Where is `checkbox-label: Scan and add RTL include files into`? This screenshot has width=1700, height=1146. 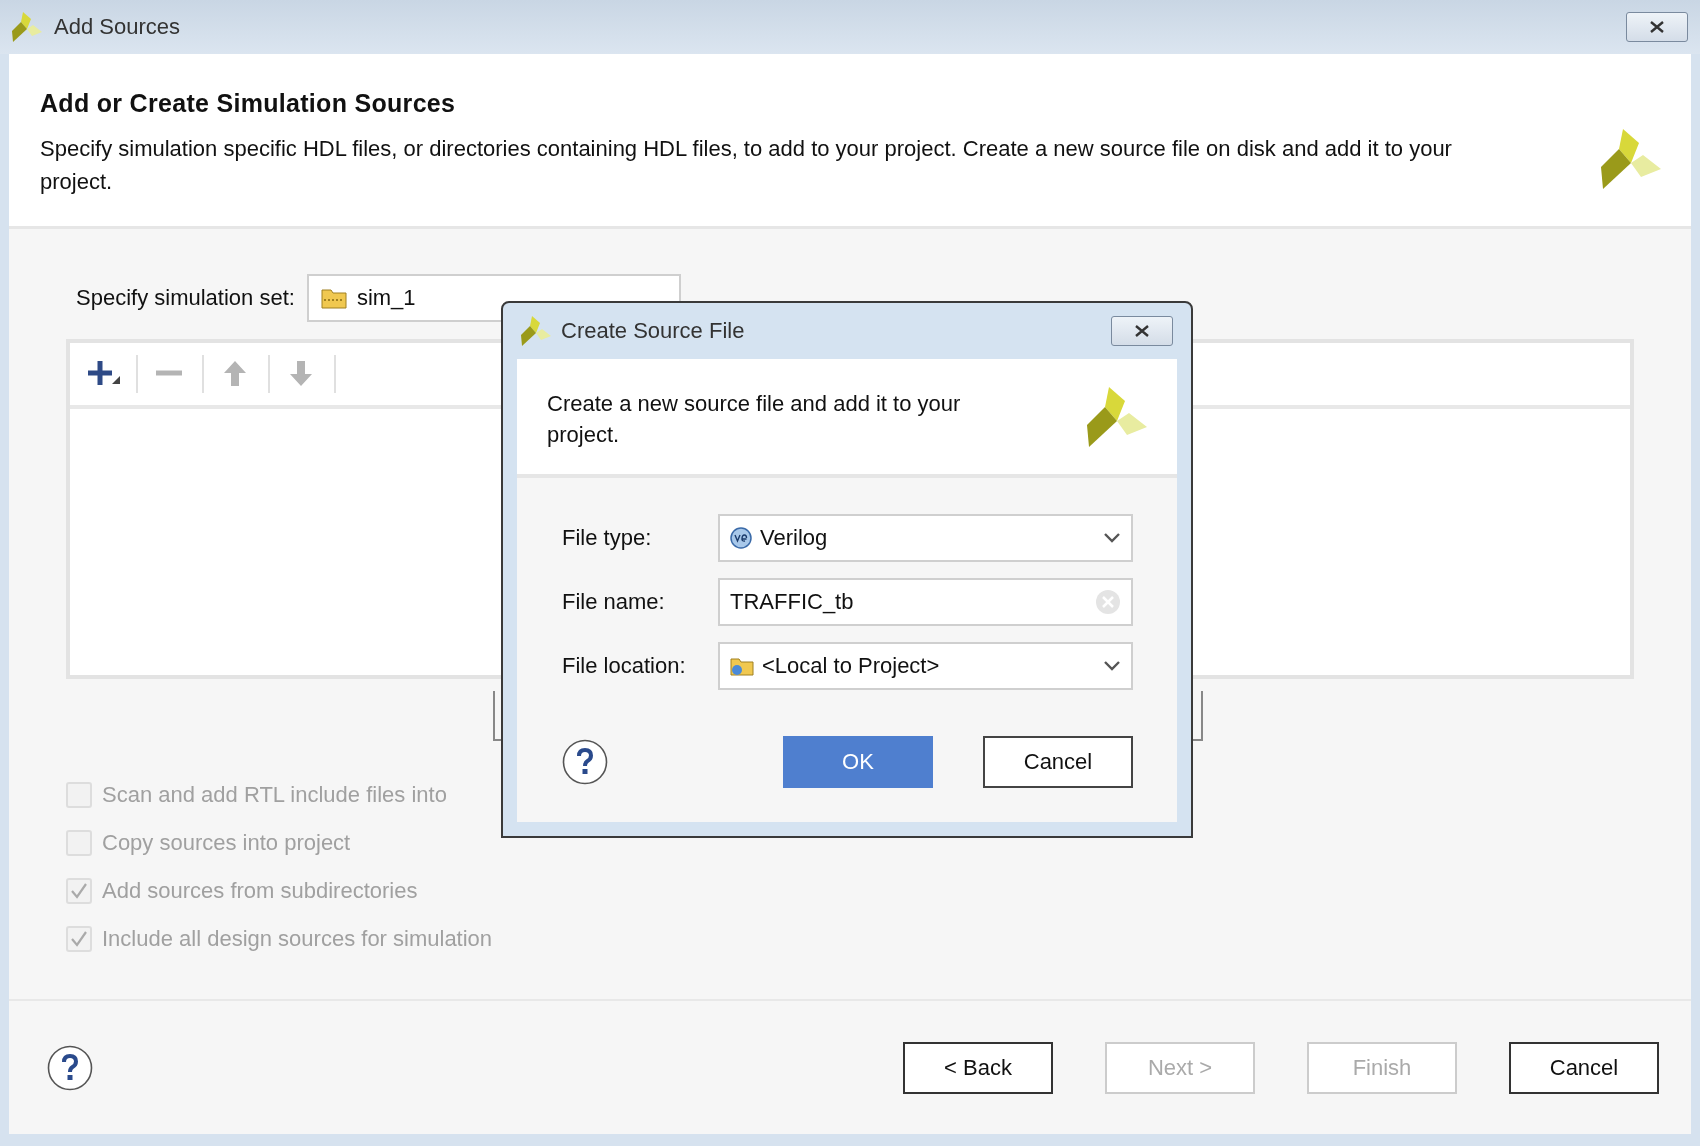 checkbox-label: Scan and add RTL include files into is located at coordinates (274, 795).